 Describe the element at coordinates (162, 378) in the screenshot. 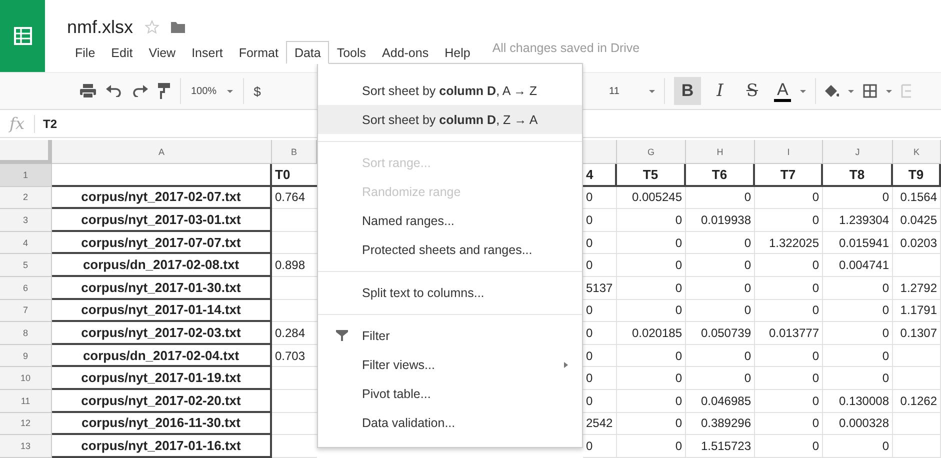

I see `table-cell: corpus/nyt_2017-01-19.txt` at that location.